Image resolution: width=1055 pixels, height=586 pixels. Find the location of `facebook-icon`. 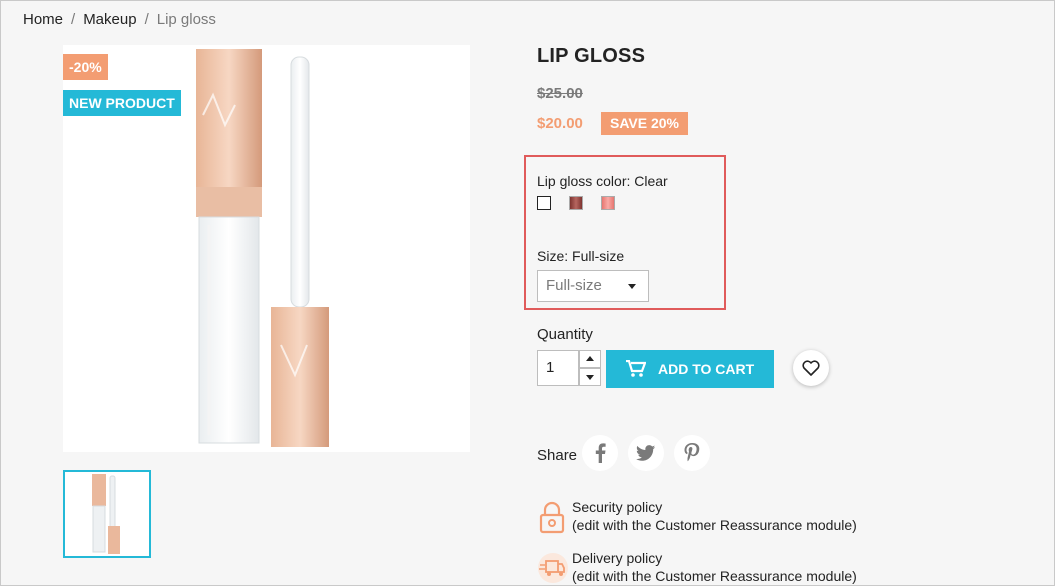

facebook-icon is located at coordinates (600, 453).